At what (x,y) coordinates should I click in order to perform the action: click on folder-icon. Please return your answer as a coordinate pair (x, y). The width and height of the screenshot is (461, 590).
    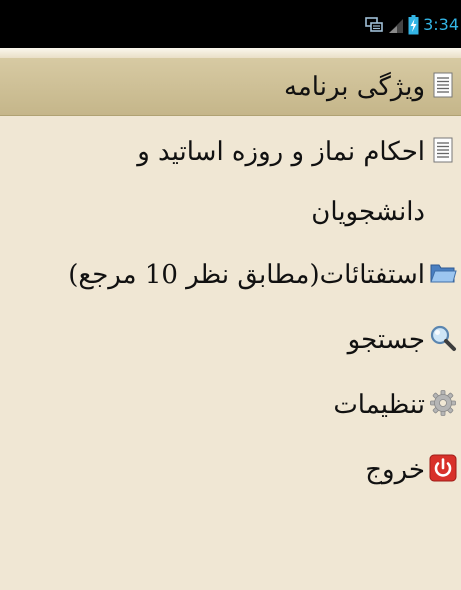
    Looking at the image, I should click on (443, 273).